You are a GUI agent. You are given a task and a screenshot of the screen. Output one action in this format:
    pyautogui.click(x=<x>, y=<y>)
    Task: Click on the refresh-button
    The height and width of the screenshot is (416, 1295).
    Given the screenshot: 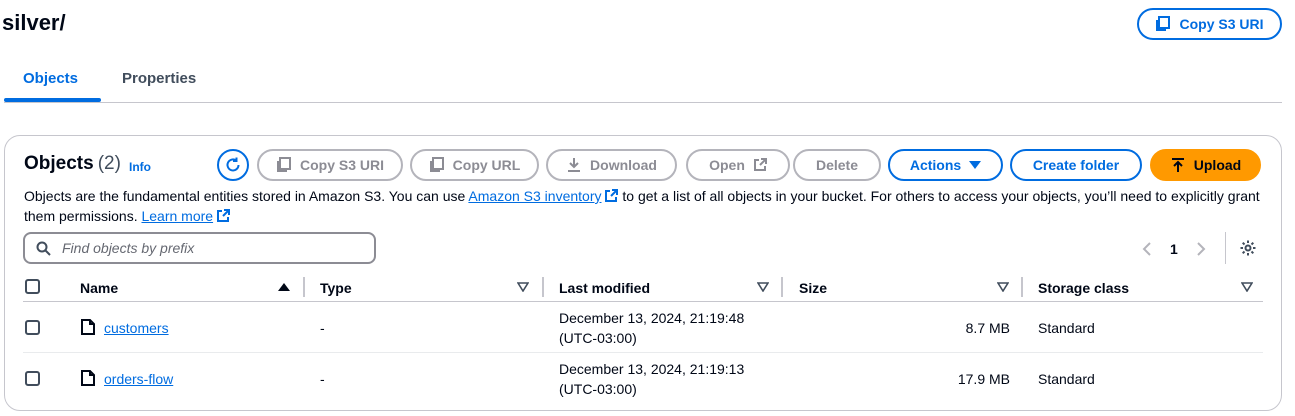 What is the action you would take?
    pyautogui.click(x=233, y=165)
    